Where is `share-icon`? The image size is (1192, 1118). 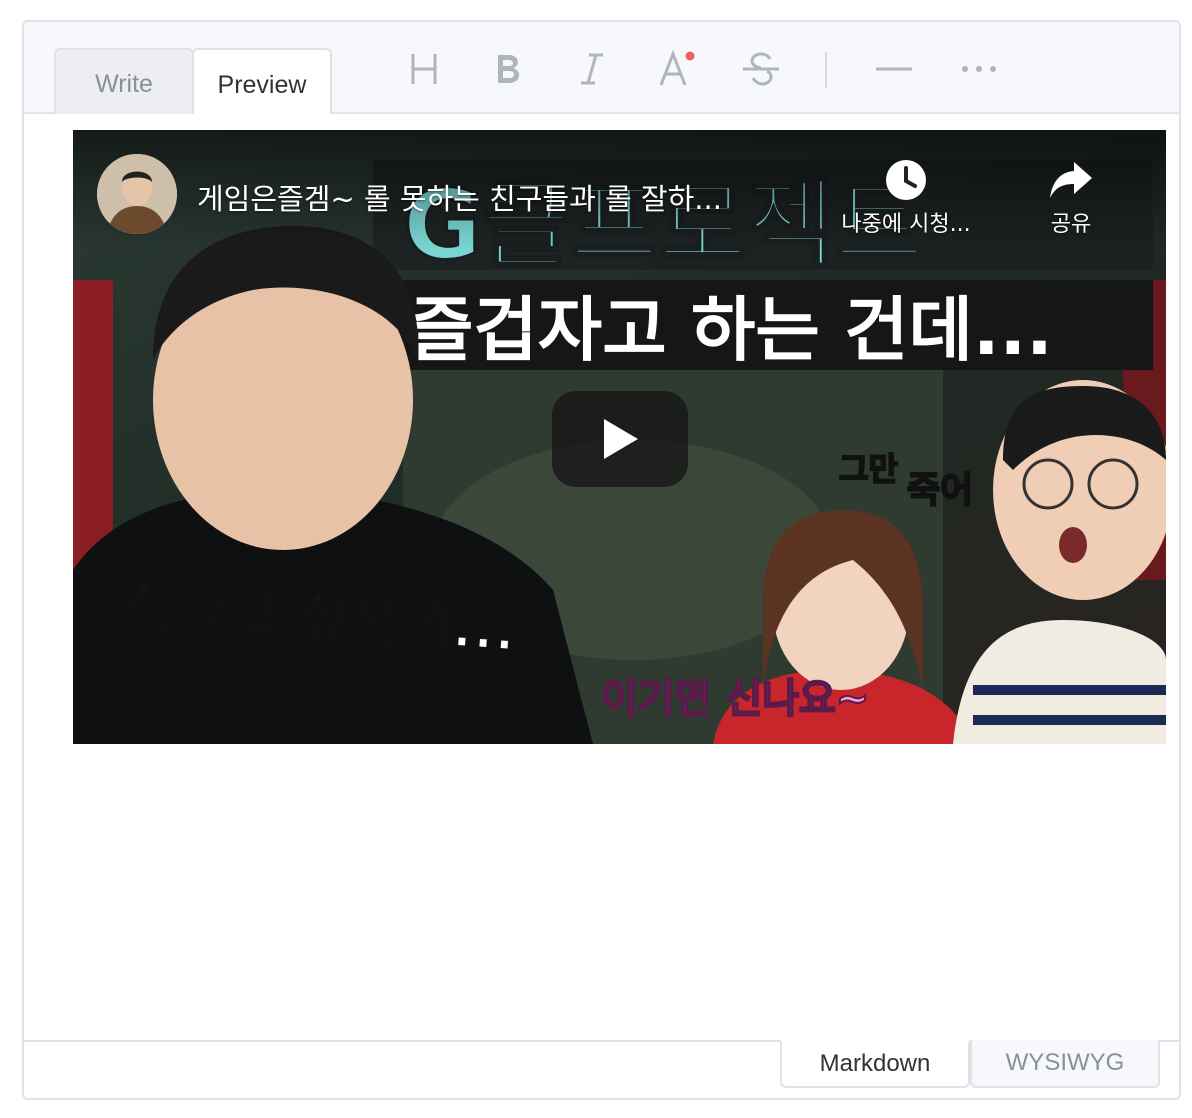 share-icon is located at coordinates (1071, 180).